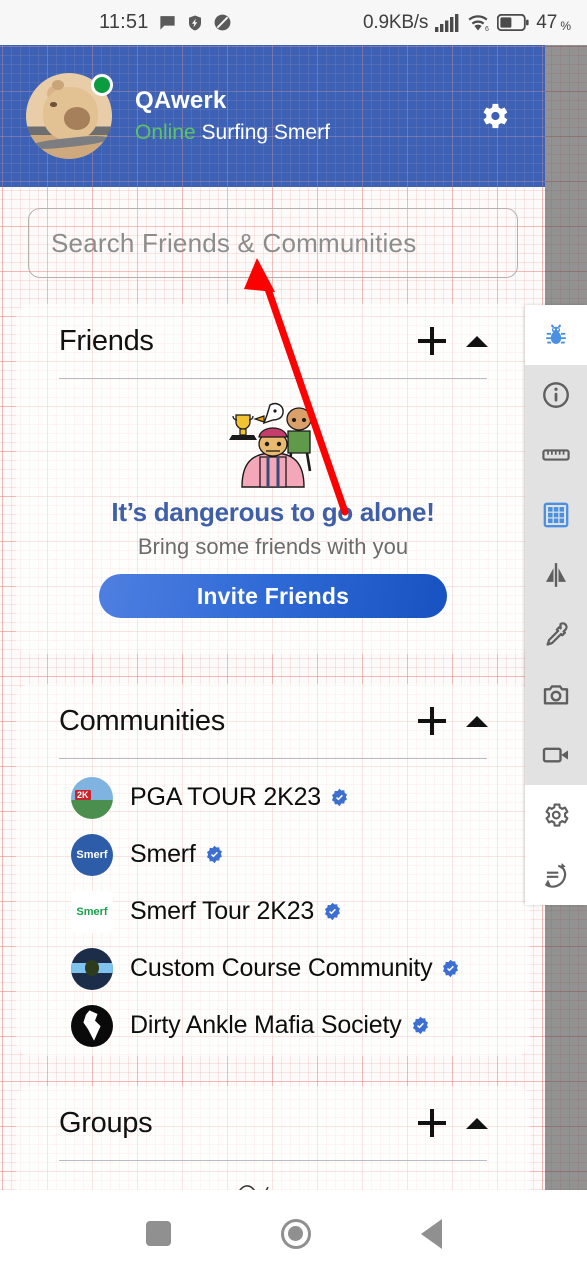  Describe the element at coordinates (142, 720) in the screenshot. I see `communities-title: Communities` at that location.